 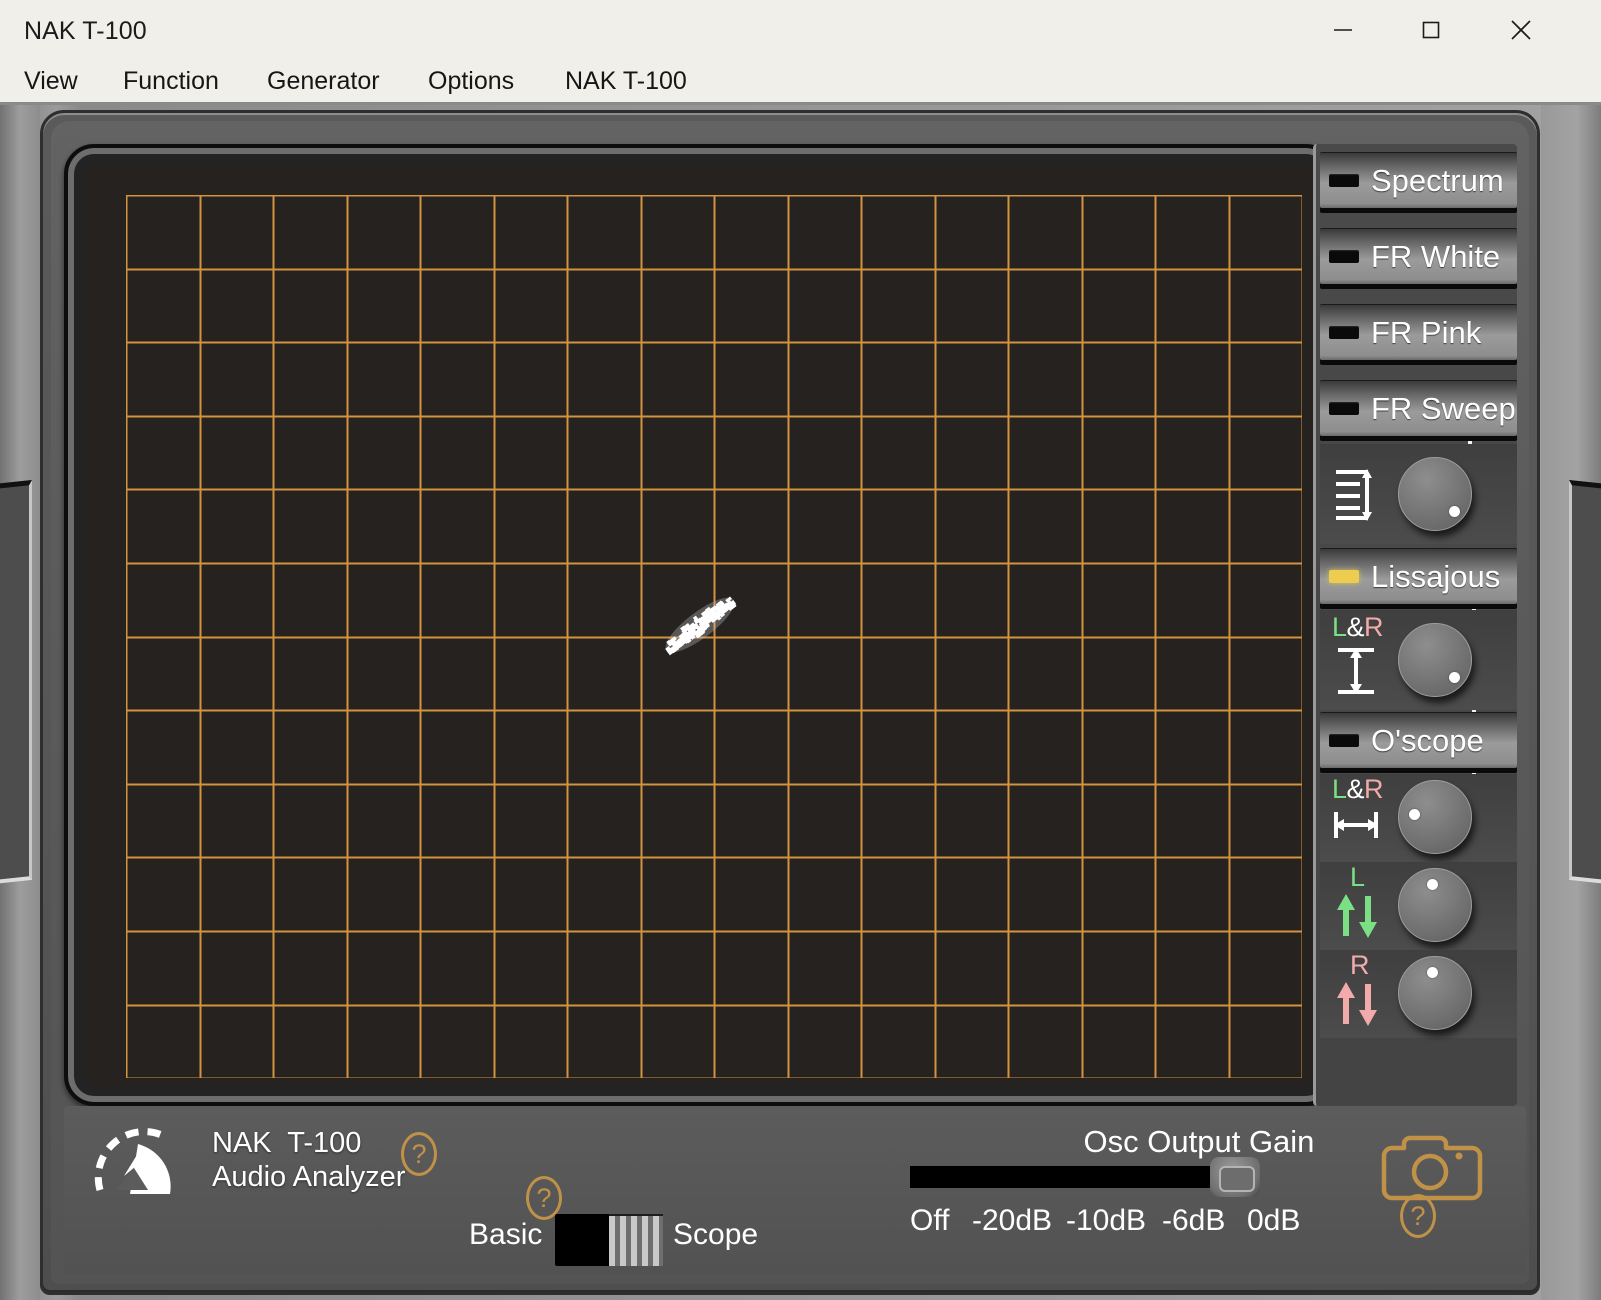 I want to click on mode-button-lissajous-label: Lissajous, so click(x=1436, y=576).